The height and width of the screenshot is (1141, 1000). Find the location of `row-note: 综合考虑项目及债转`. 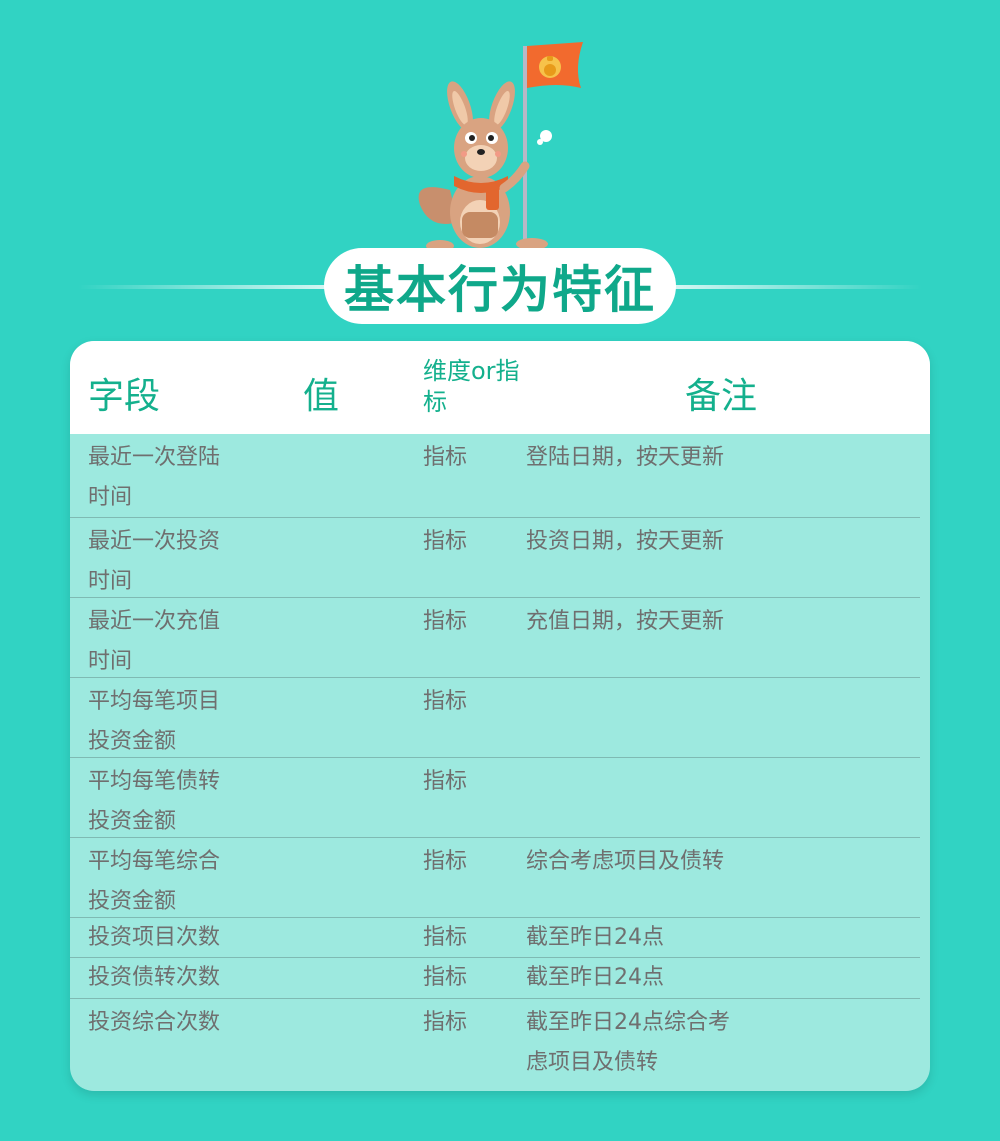

row-note: 综合考虑项目及债转 is located at coordinates (625, 861).